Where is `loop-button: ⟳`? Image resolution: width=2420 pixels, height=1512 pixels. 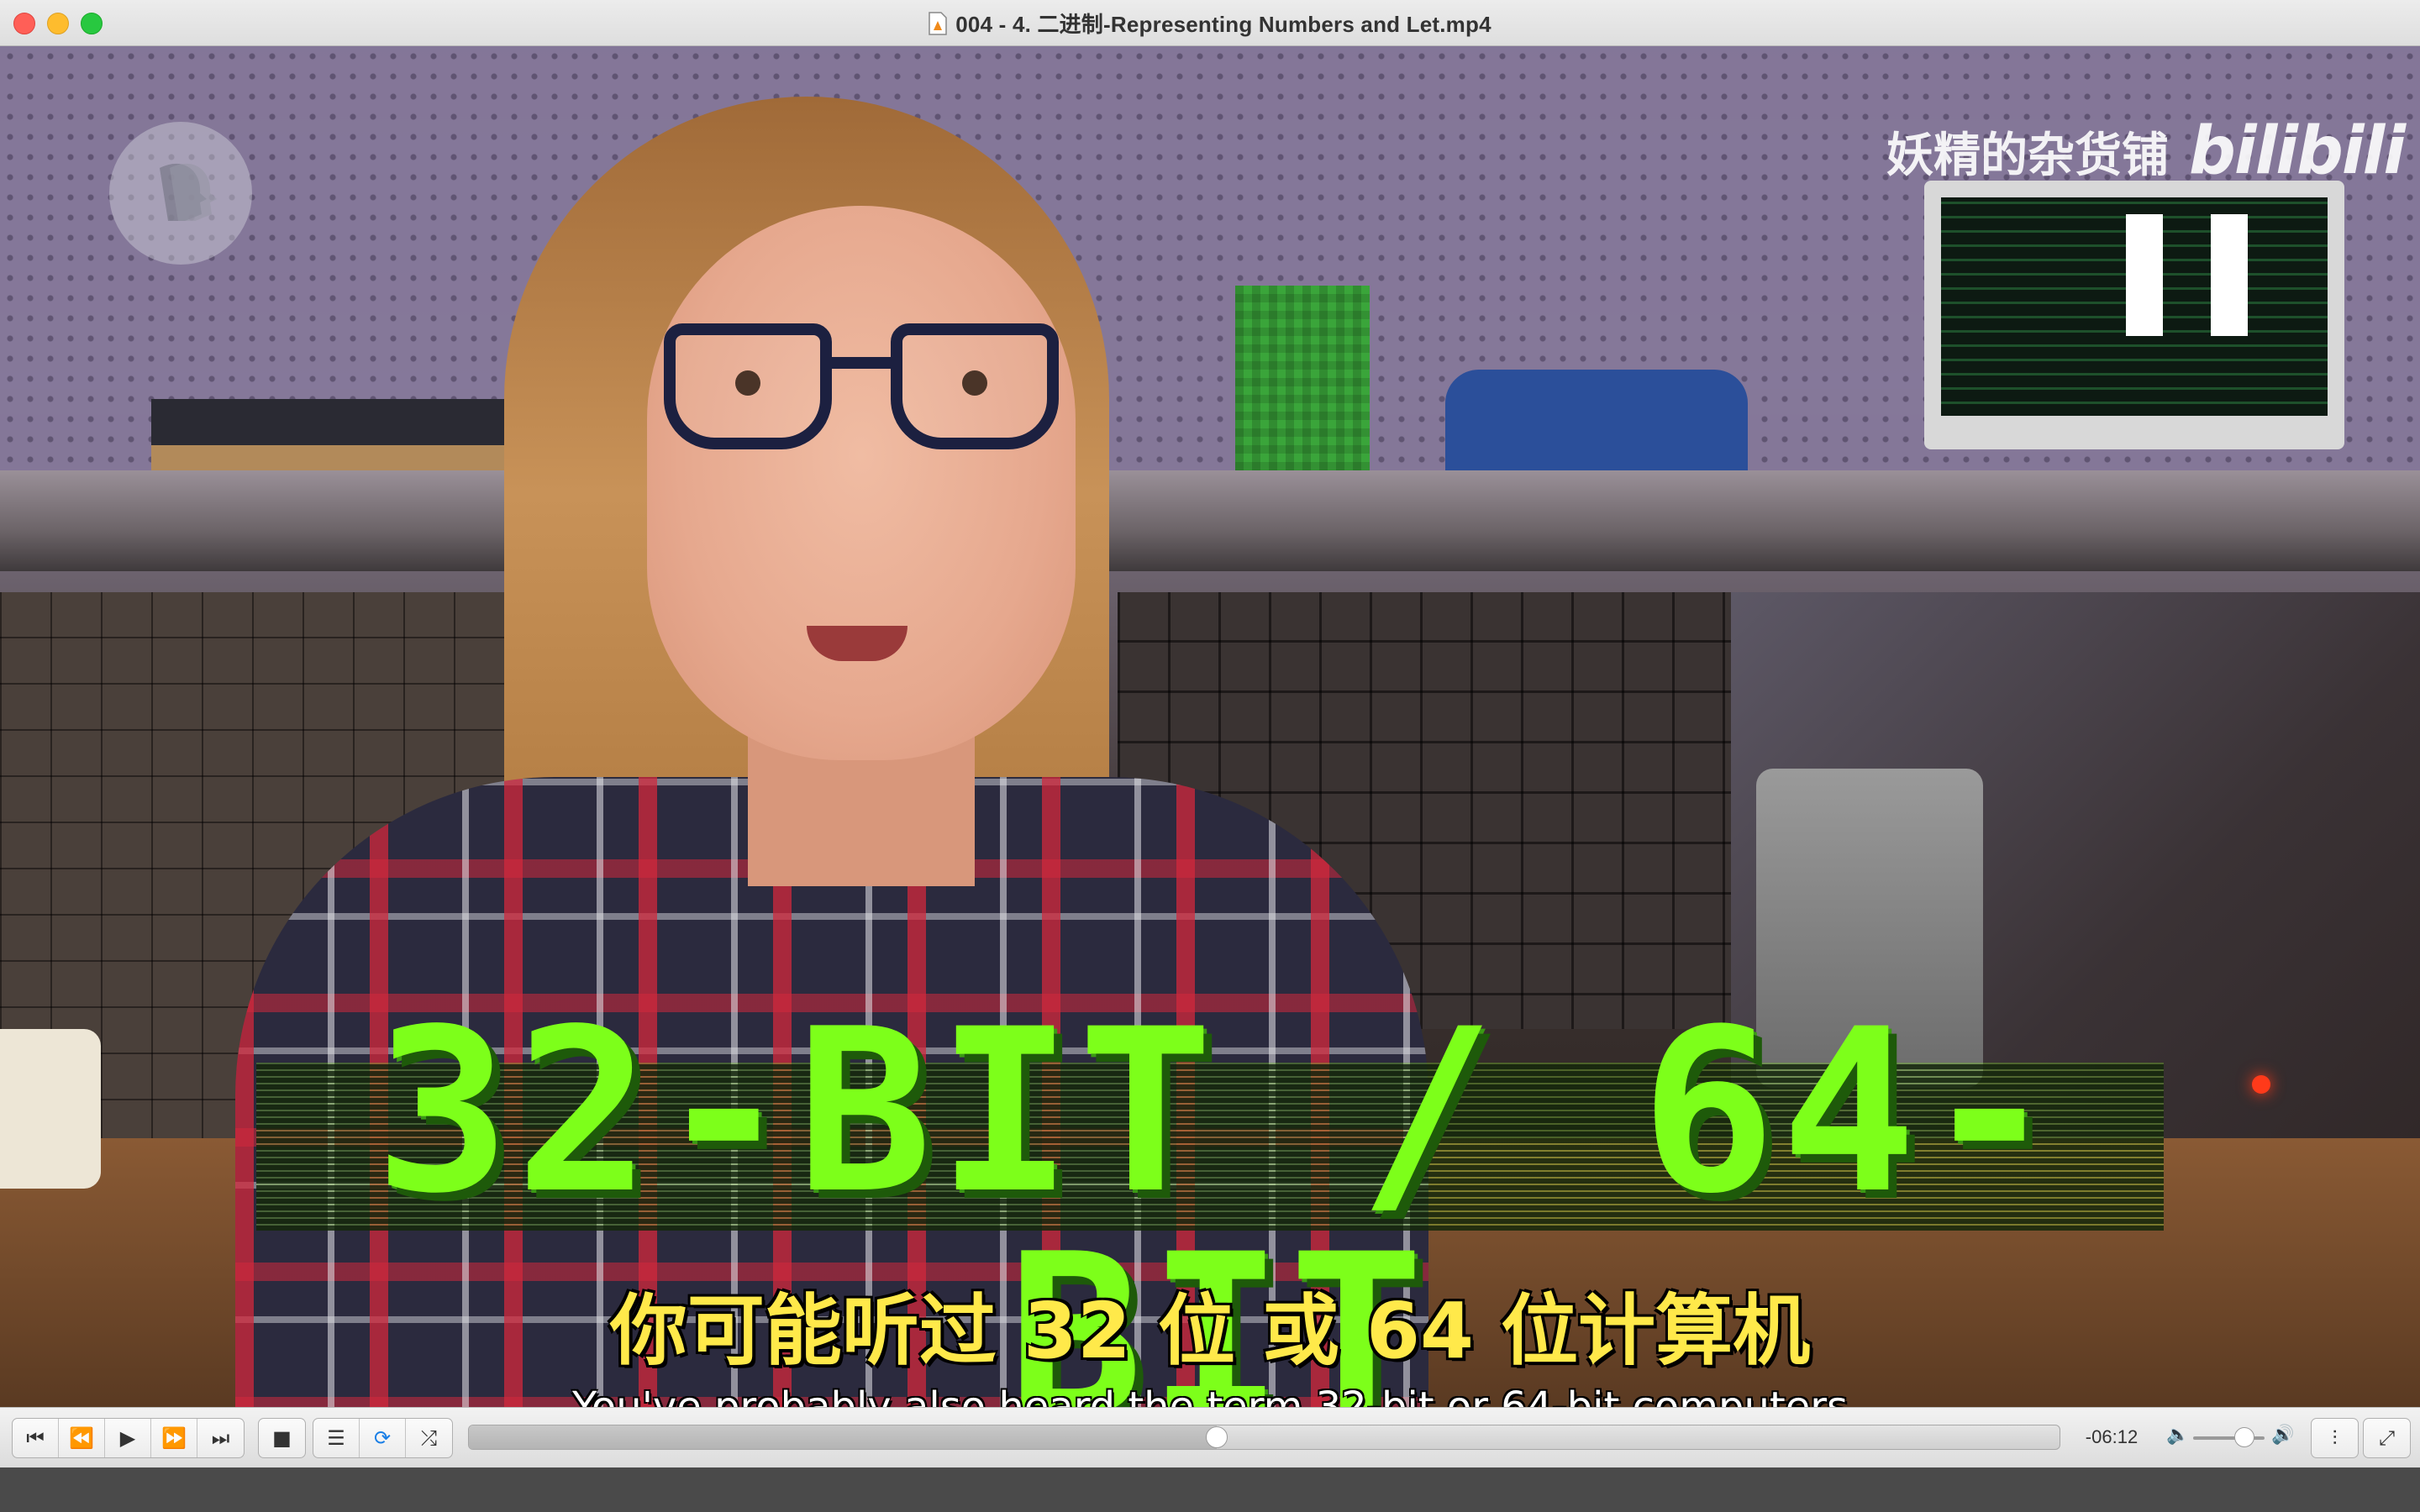
loop-button: ⟳ is located at coordinates (383, 1438).